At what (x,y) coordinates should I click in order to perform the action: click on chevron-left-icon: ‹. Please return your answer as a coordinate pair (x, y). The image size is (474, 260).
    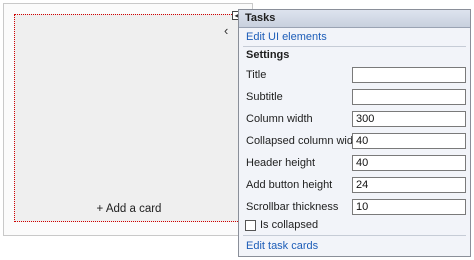
    Looking at the image, I should click on (226, 30).